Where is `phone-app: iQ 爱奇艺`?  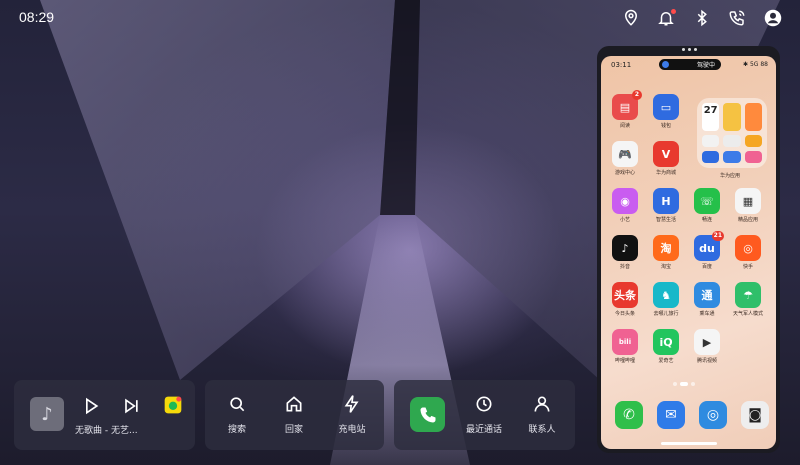 phone-app: iQ 爱奇艺 is located at coordinates (666, 346).